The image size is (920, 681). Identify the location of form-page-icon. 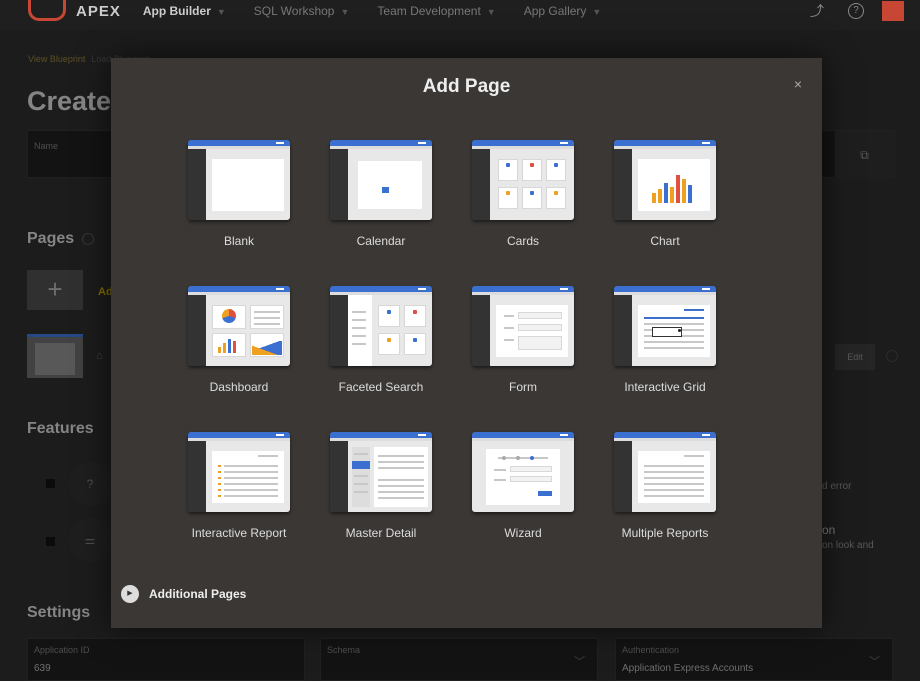
(523, 326).